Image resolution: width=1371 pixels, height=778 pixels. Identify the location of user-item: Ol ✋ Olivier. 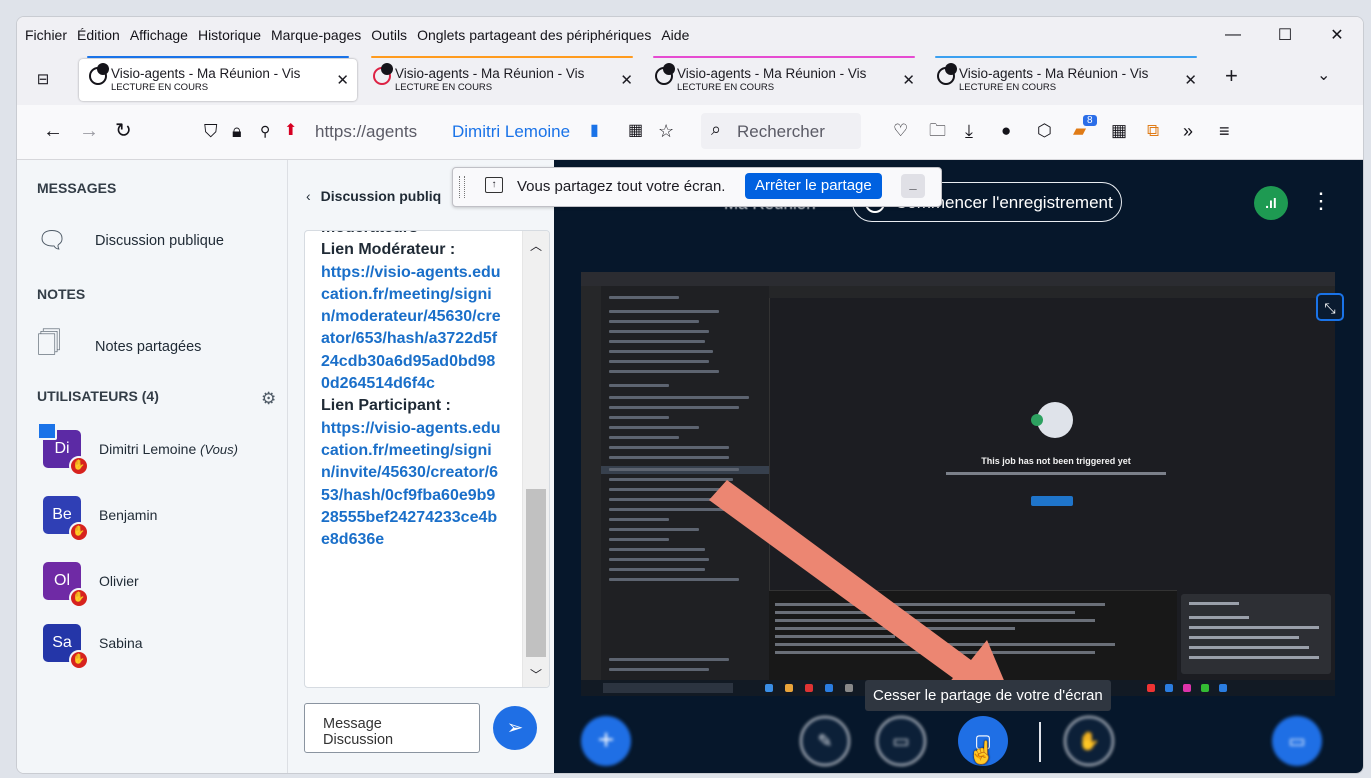
(91, 585).